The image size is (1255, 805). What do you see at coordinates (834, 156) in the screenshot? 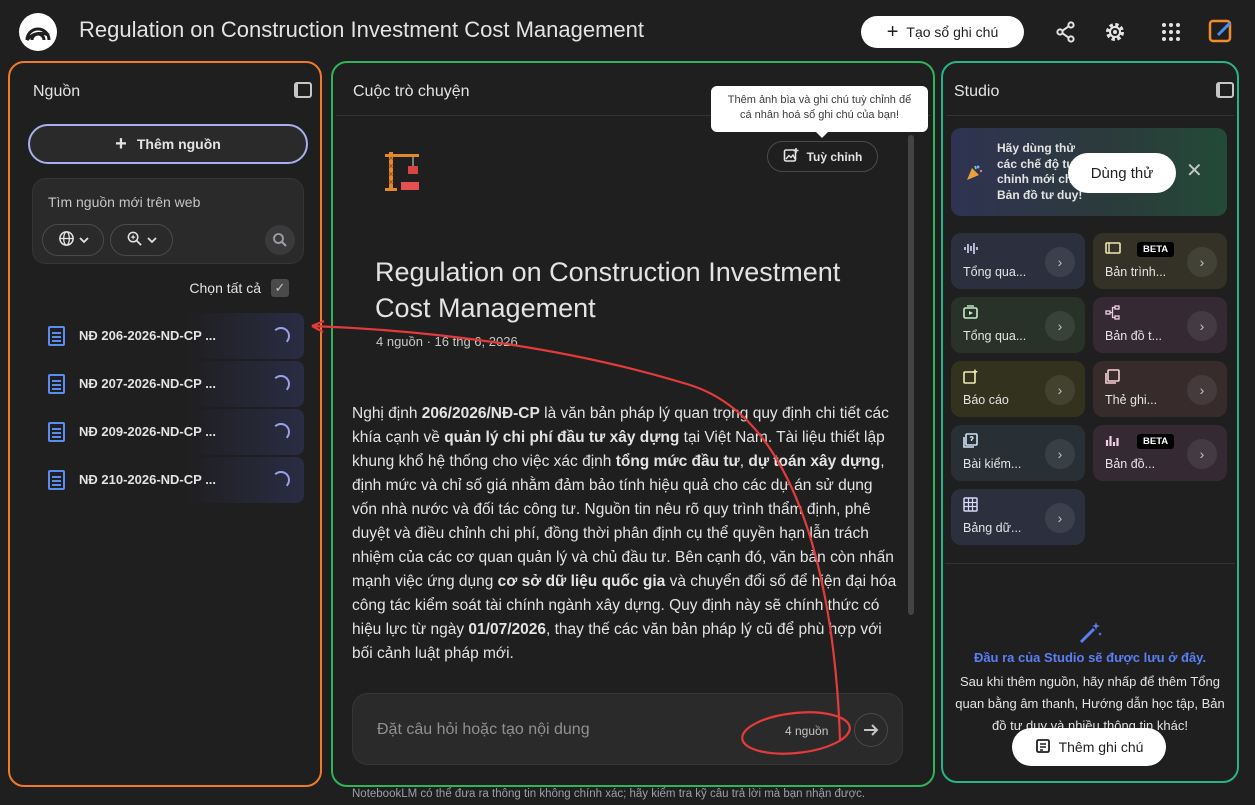
I see `customize-label: Tuỳ chỉnh` at bounding box center [834, 156].